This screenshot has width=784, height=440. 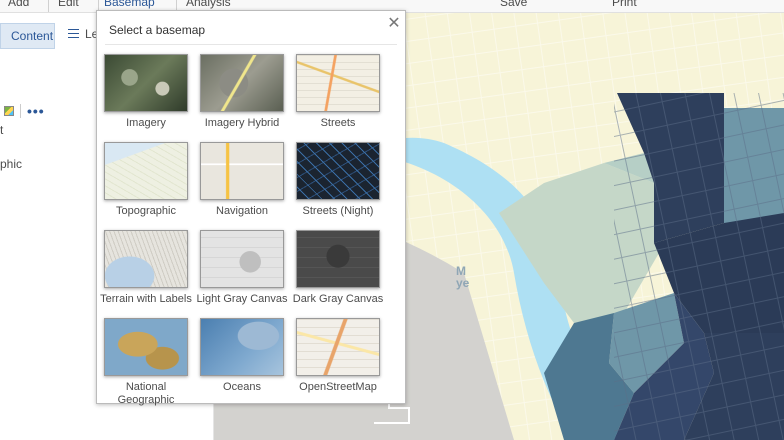 I want to click on basemap-national-geographic: National Geographic, so click(x=146, y=362).